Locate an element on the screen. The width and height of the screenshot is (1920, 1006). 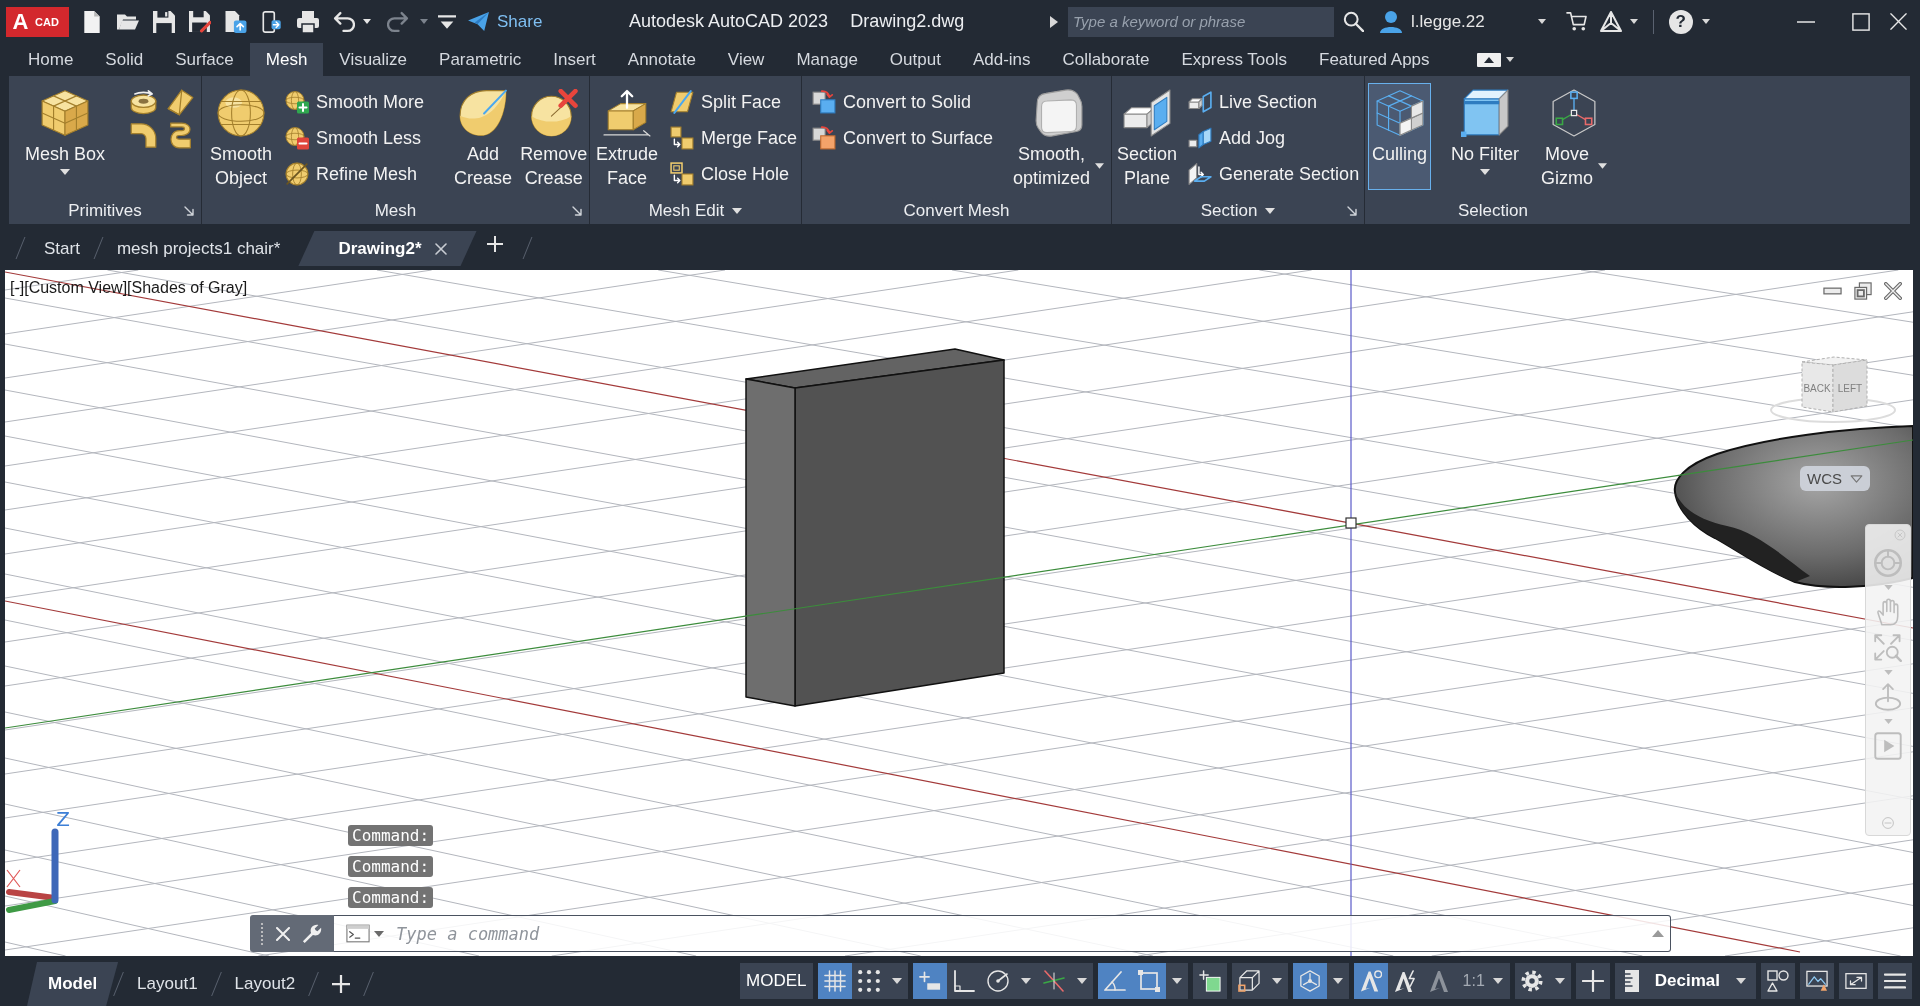
close-hole-button: Close Hole is located at coordinates (734, 174).